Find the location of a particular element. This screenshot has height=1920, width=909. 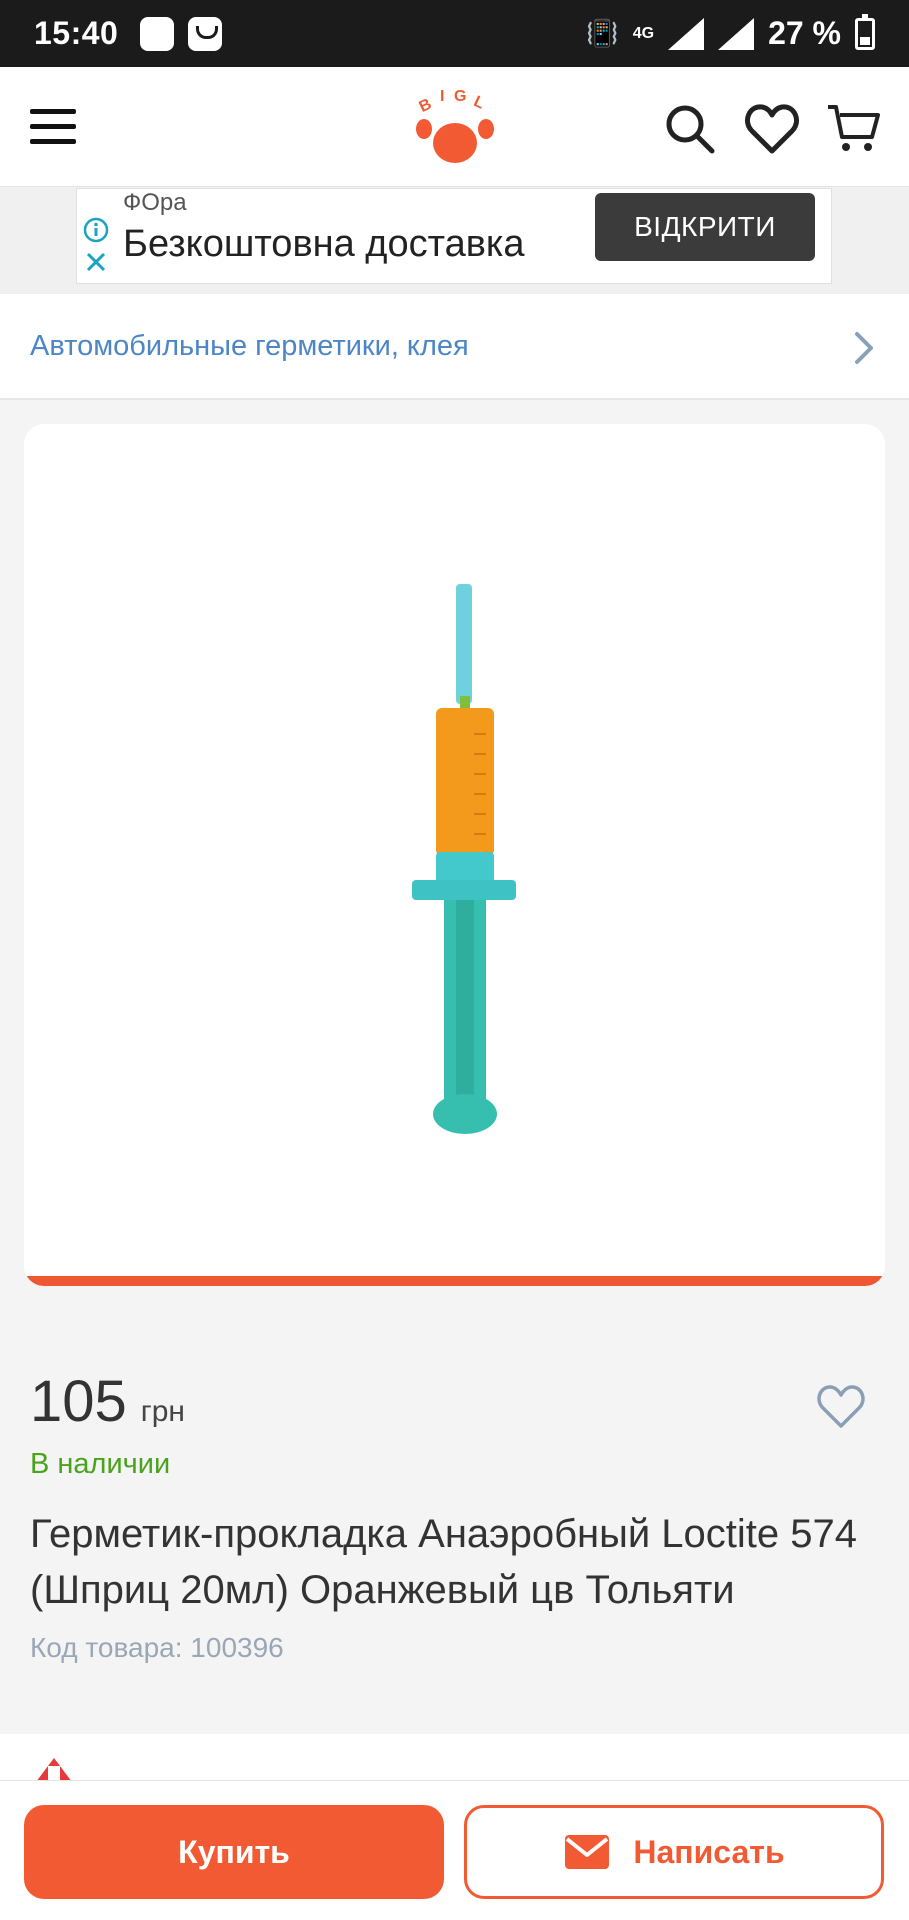

bottom-action-bar: Купить Написать is located at coordinates (454, 1850).